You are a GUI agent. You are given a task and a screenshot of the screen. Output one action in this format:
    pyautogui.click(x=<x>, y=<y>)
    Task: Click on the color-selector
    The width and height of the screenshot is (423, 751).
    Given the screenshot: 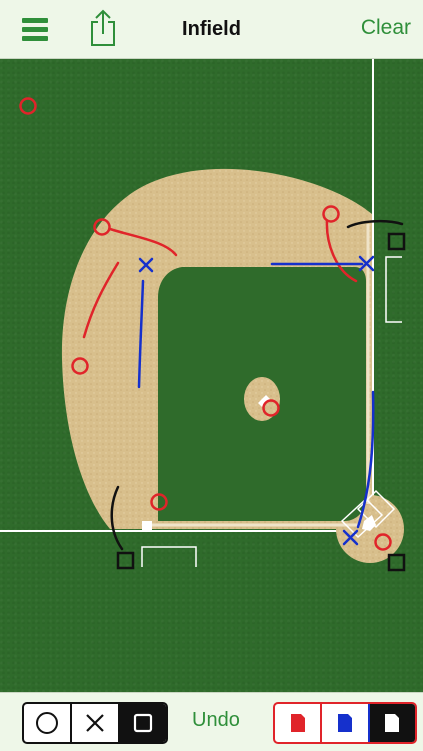 What is the action you would take?
    pyautogui.click(x=345, y=723)
    